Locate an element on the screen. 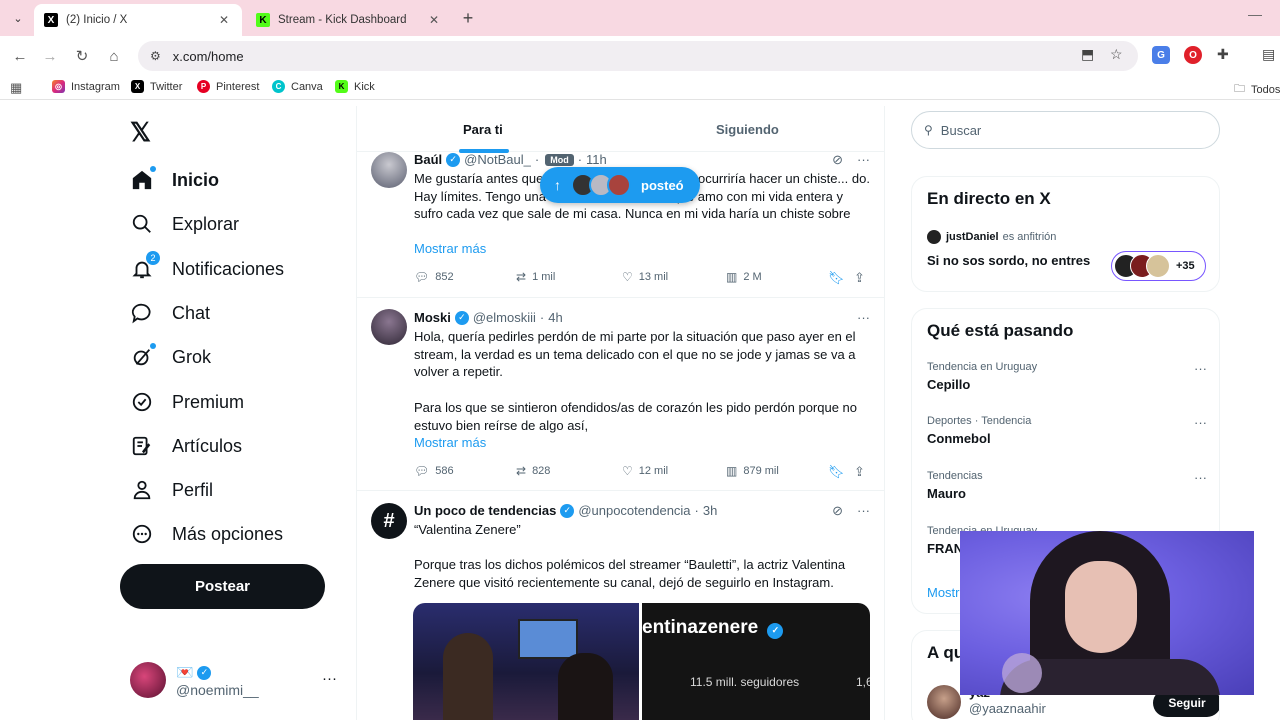 This screenshot has width=1280, height=720. tab-kick-dashboard: K Stream - Kick Dashboard ✕ is located at coordinates (349, 20).